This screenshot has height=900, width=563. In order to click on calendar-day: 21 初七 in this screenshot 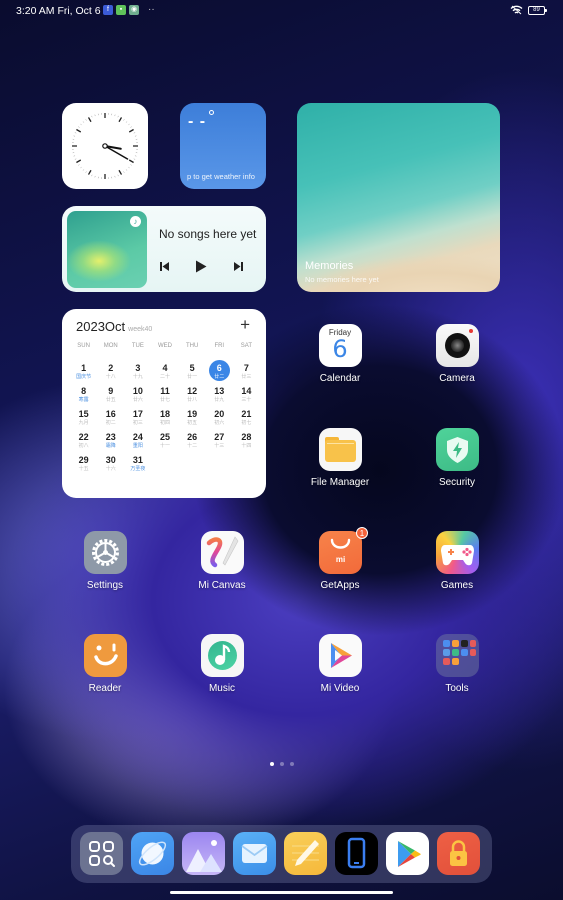, I will do `click(246, 418)`.